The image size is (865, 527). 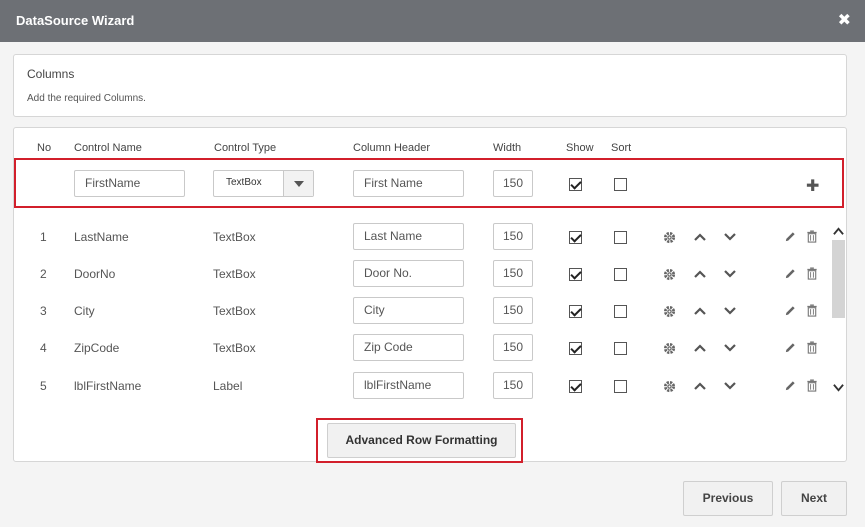 What do you see at coordinates (621, 148) in the screenshot?
I see `header-sort: Sort` at bounding box center [621, 148].